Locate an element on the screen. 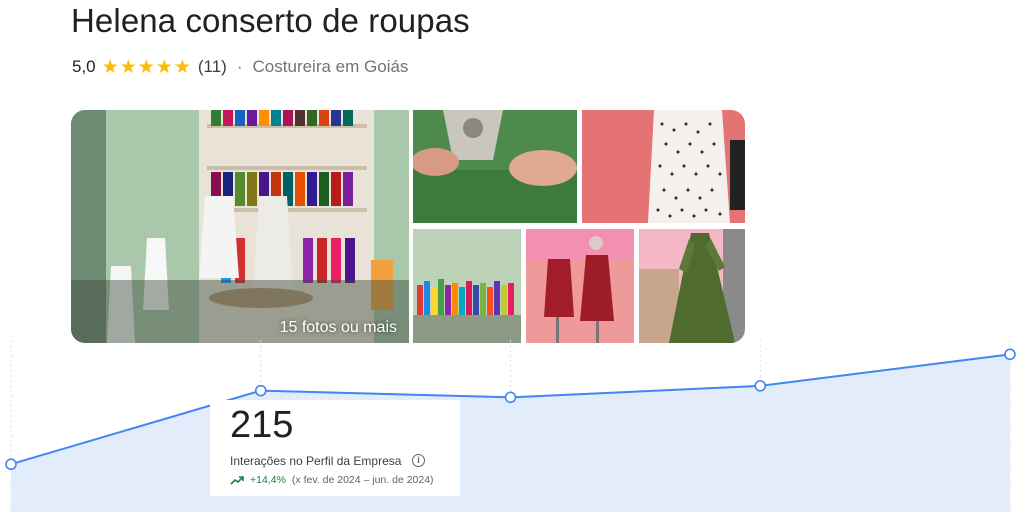 Image resolution: width=1024 pixels, height=512 pixels. trend-row: +14,4% (x fev. de 2024 – jun. de 2024) is located at coordinates (332, 480).